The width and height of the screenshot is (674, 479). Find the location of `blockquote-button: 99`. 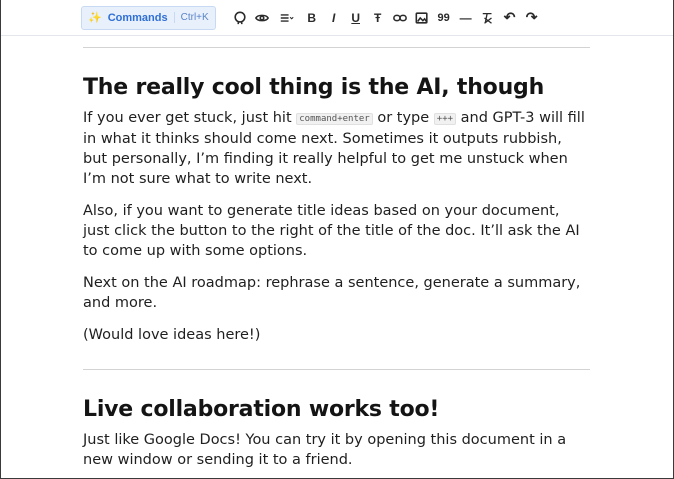

blockquote-button: 99 is located at coordinates (444, 18).